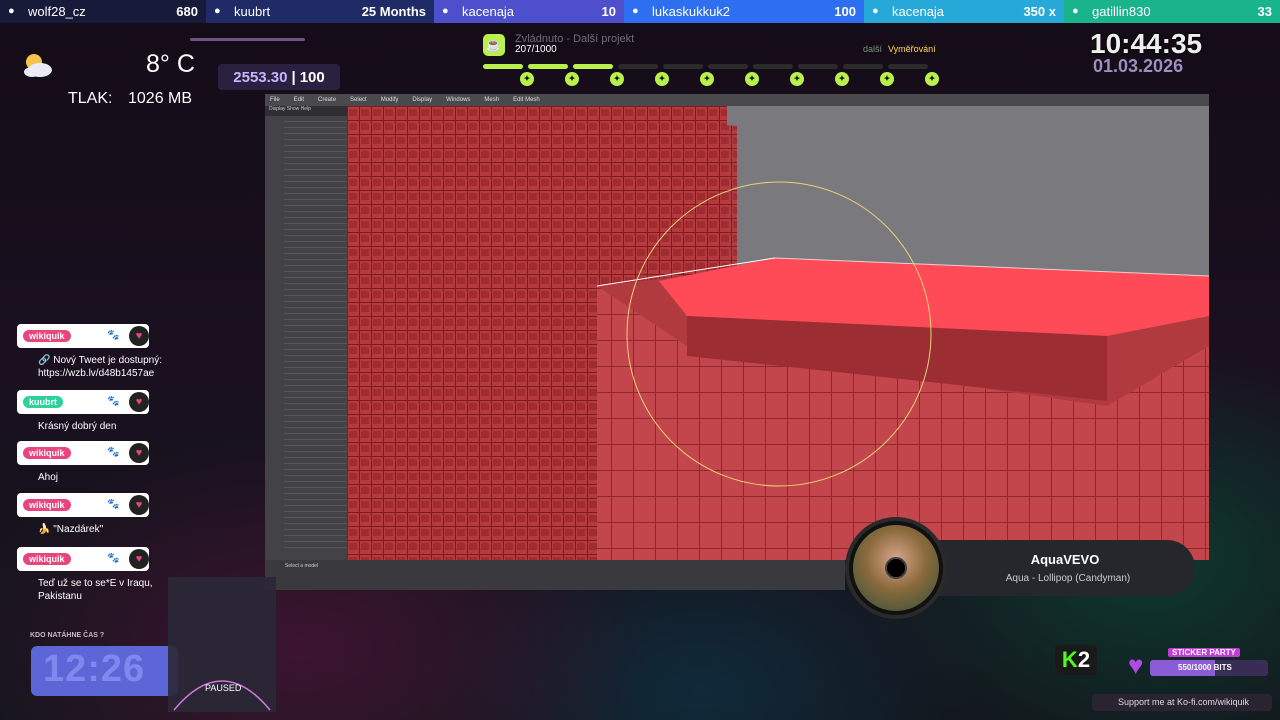 Image resolution: width=1280 pixels, height=720 pixels. I want to click on weather-widget: 8° C TLAK: 1026 MB, so click(110, 77).